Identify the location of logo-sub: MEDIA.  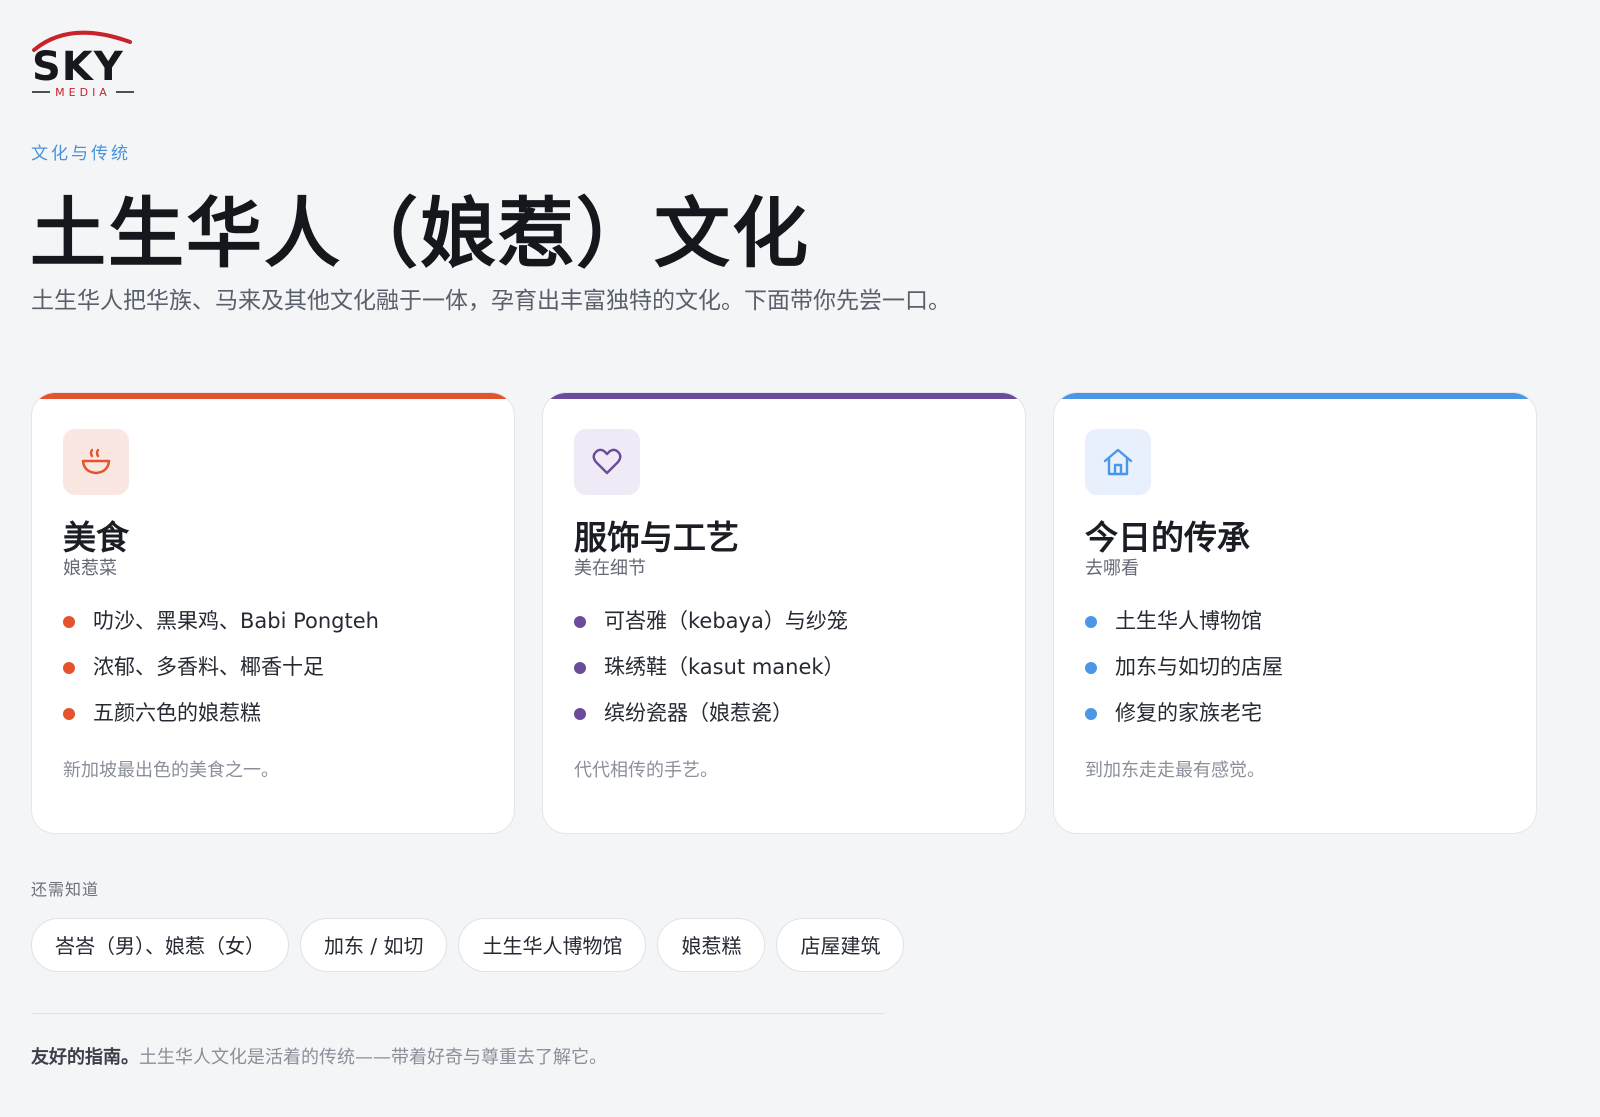
(83, 92).